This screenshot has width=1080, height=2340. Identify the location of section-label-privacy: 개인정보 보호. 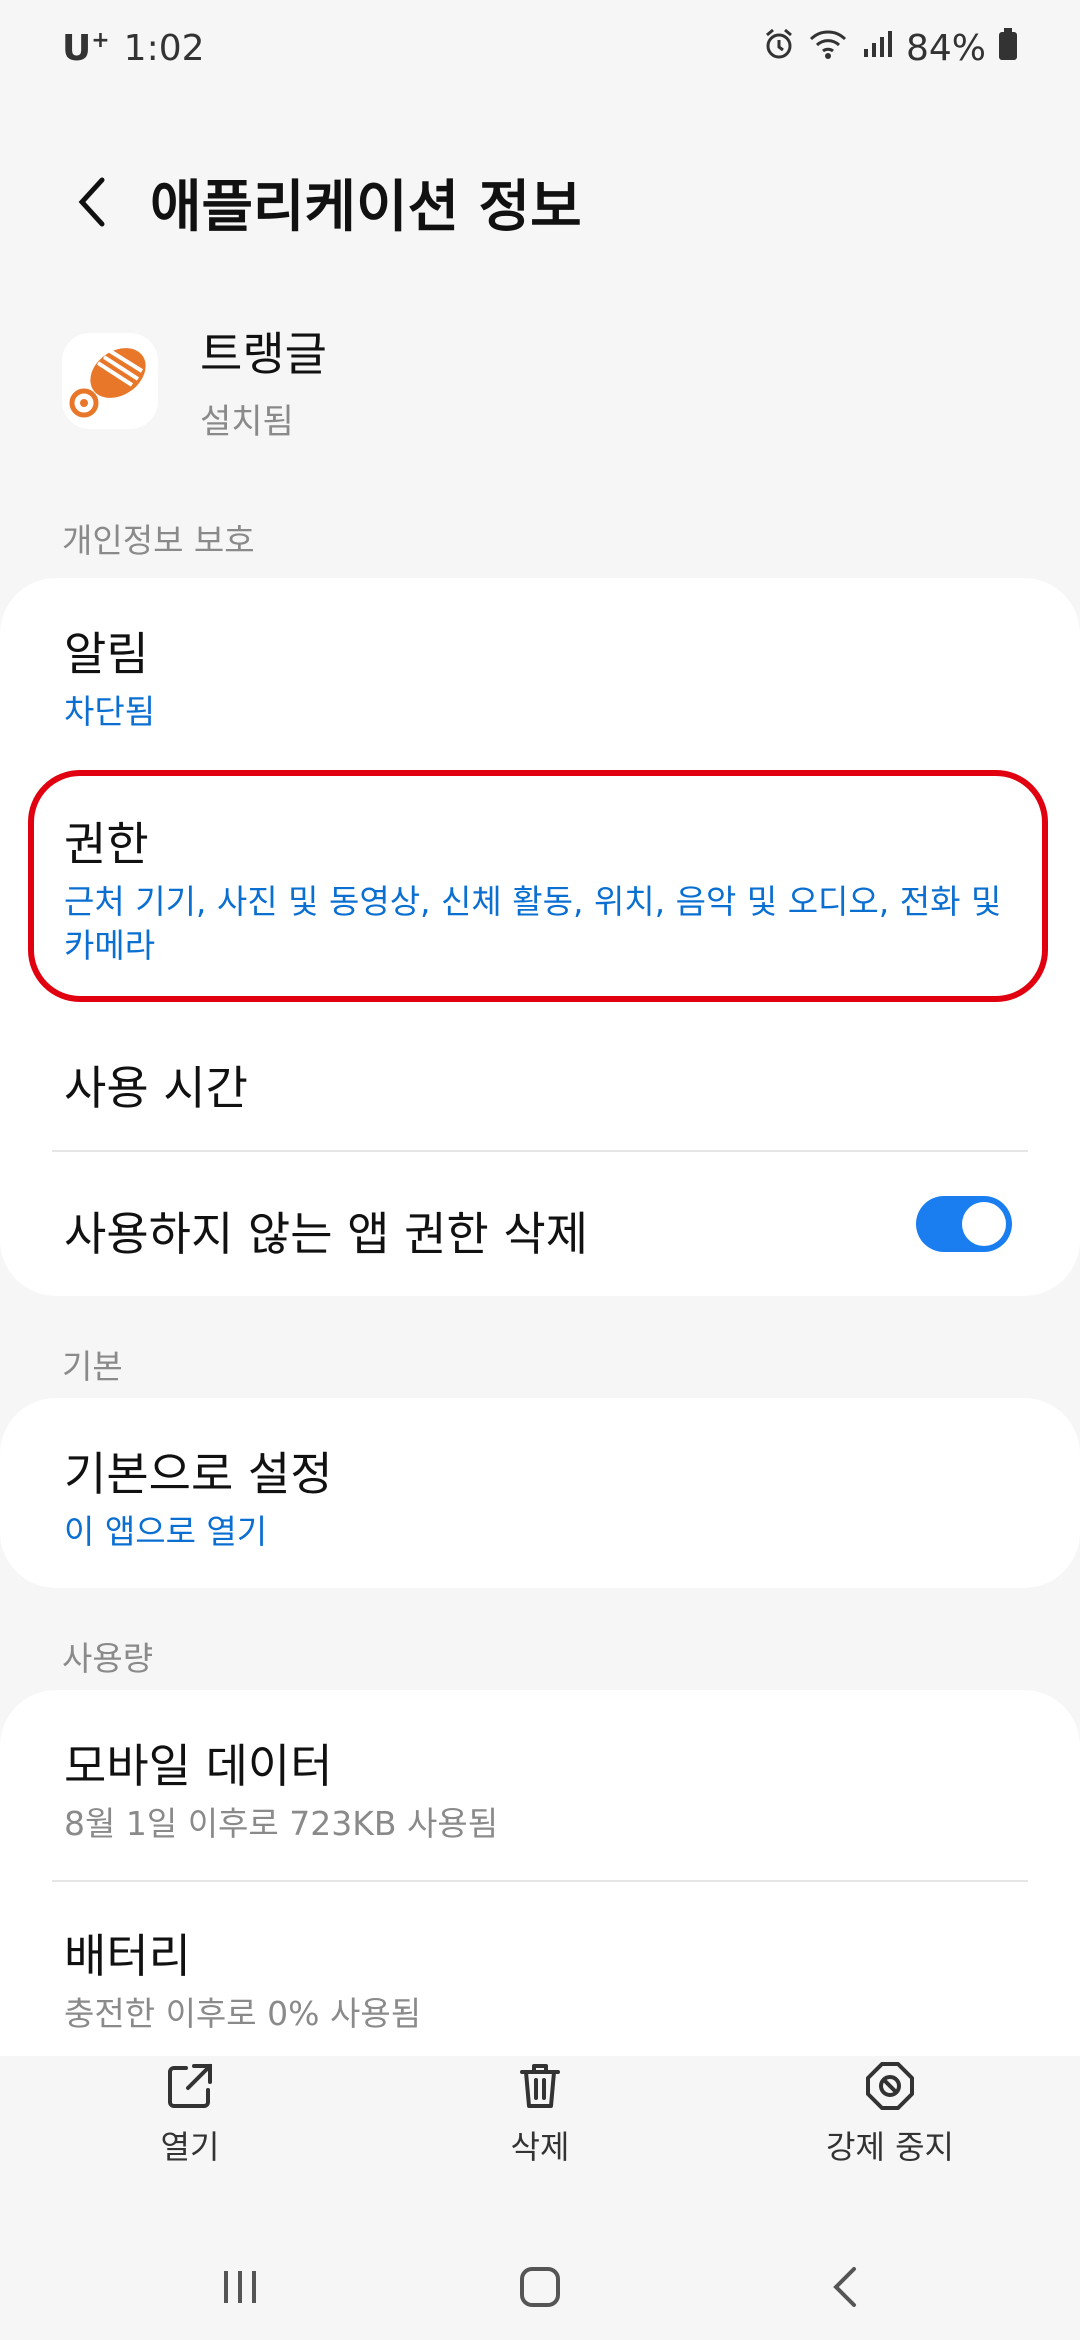
(158, 540).